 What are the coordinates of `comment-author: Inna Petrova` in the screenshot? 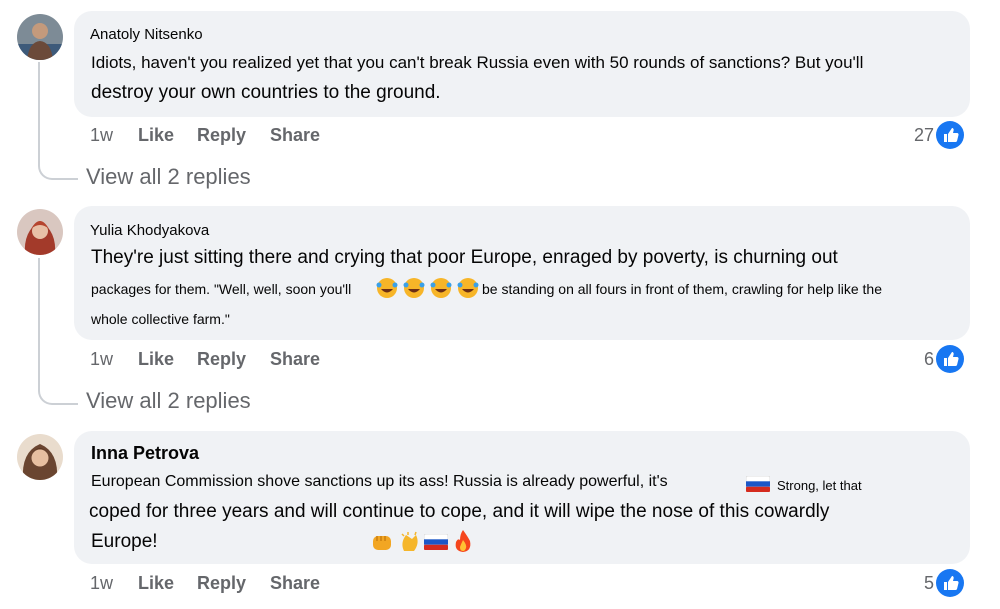 It's located at (145, 453).